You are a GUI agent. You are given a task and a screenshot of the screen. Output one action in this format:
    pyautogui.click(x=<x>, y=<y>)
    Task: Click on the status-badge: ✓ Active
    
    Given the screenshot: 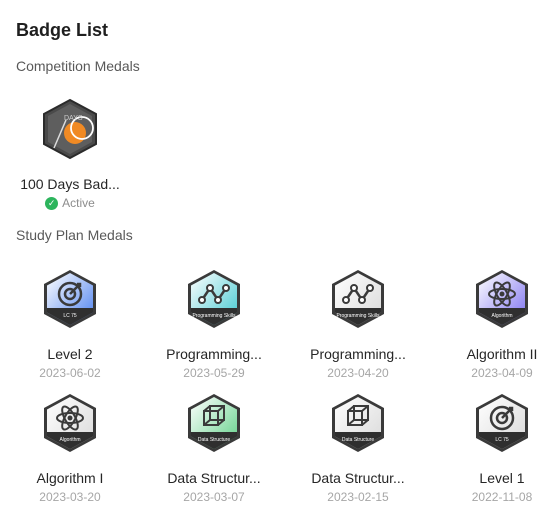 What is the action you would take?
    pyautogui.click(x=70, y=203)
    